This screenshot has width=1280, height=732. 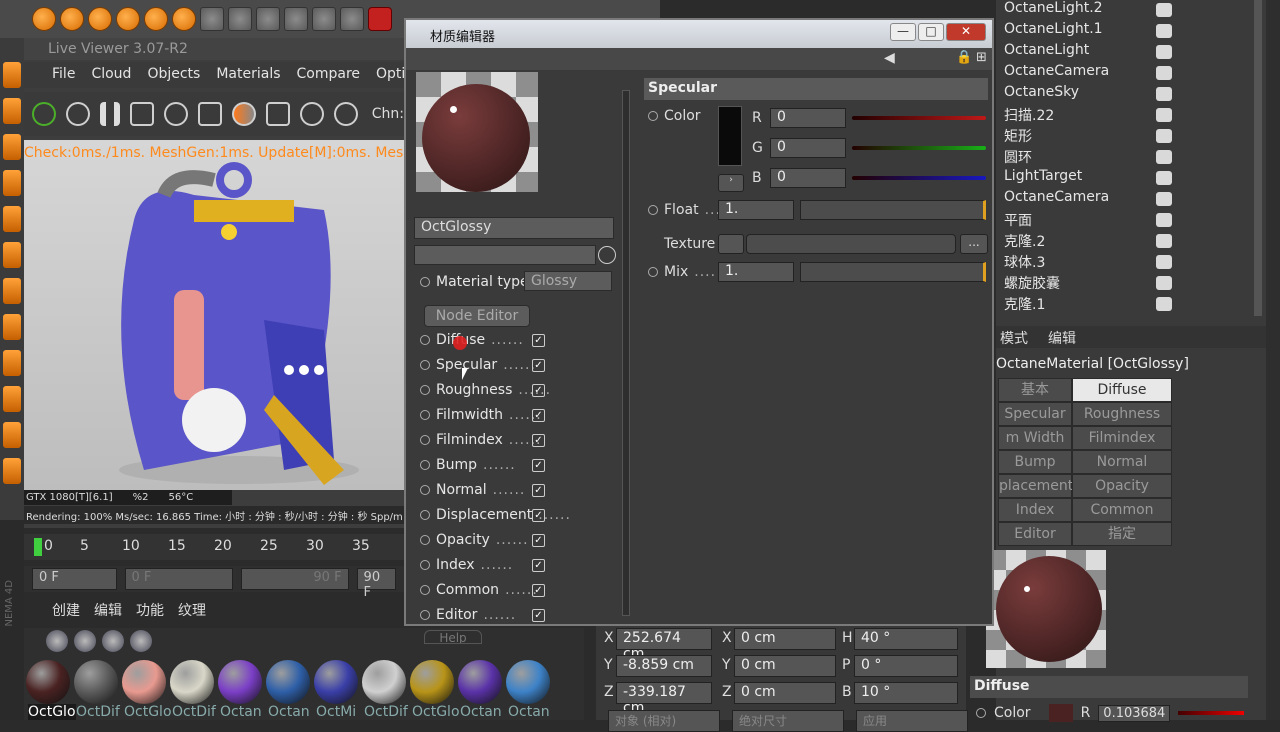 What do you see at coordinates (851, 244) in the screenshot?
I see `texture-slot` at bounding box center [851, 244].